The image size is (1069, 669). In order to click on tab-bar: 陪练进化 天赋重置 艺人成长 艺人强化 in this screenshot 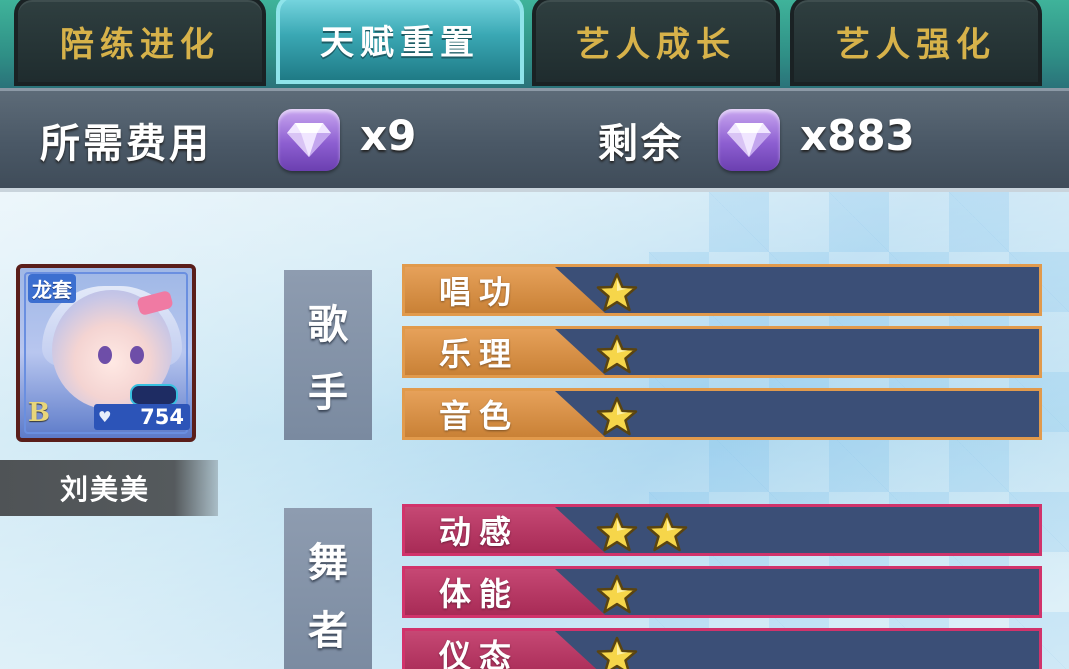, I will do `click(534, 46)`.